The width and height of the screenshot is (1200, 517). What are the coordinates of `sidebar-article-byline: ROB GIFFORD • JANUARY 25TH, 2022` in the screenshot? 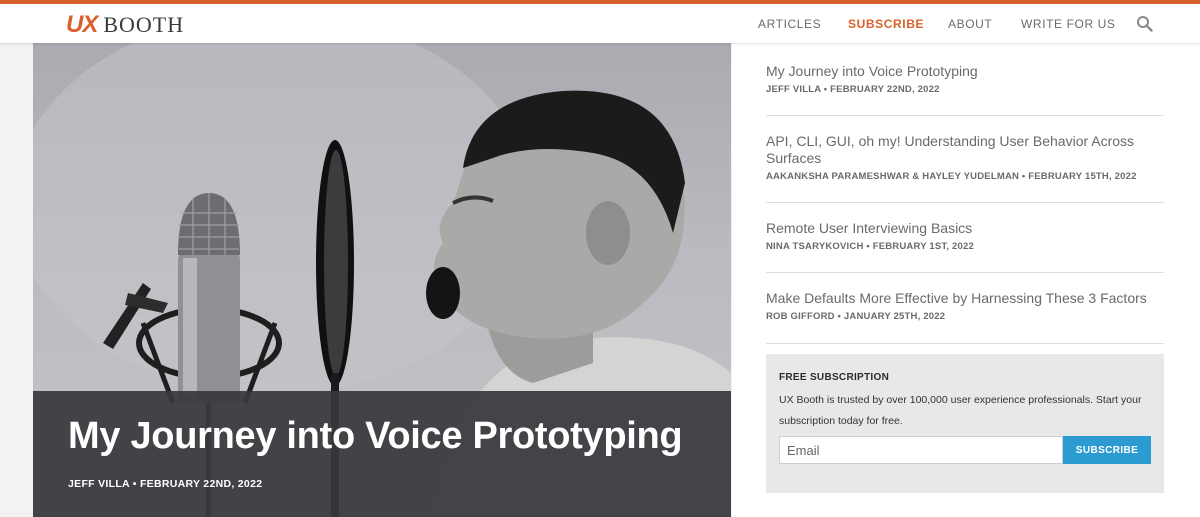 It's located at (856, 316).